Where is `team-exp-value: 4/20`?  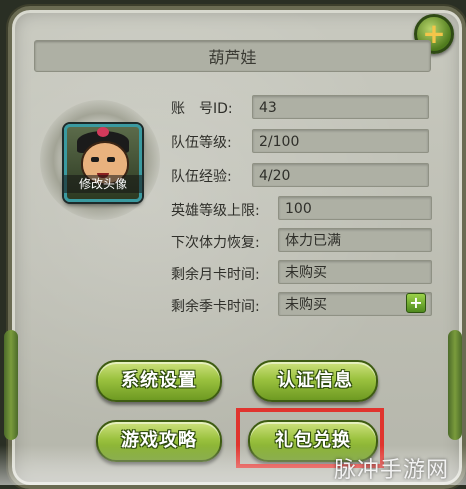 team-exp-value: 4/20 is located at coordinates (340, 175).